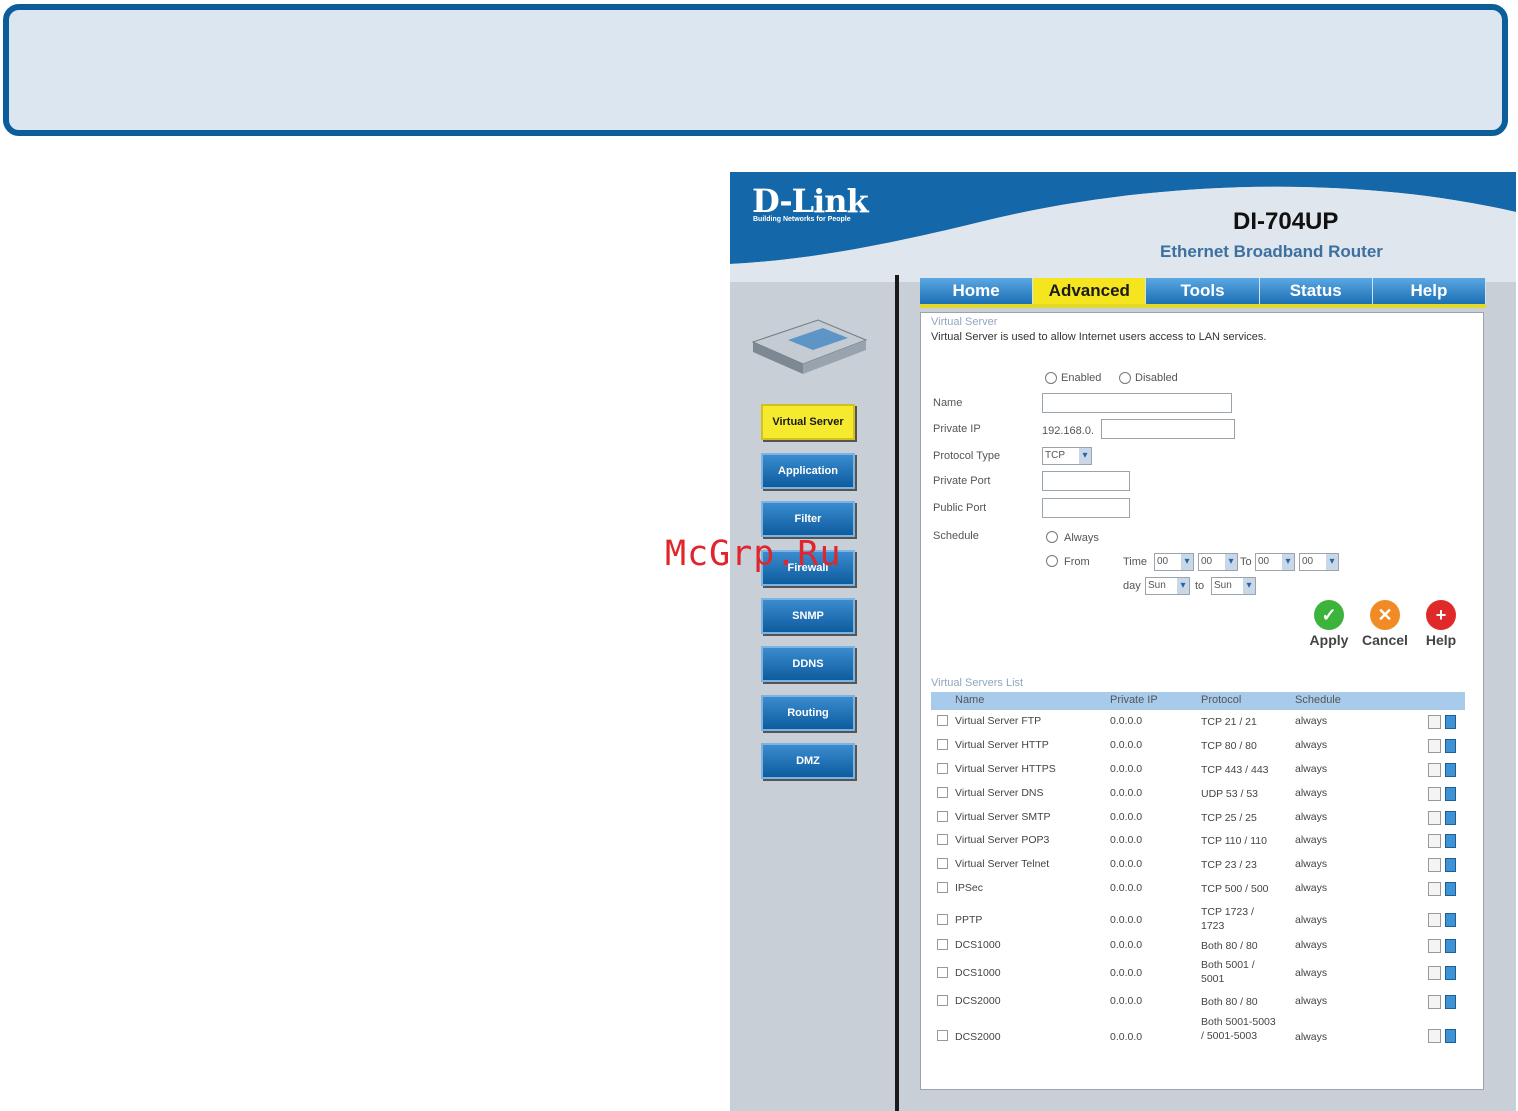  What do you see at coordinates (1228, 972) in the screenshot?
I see `row-protocol: Both 5001 / 5001` at bounding box center [1228, 972].